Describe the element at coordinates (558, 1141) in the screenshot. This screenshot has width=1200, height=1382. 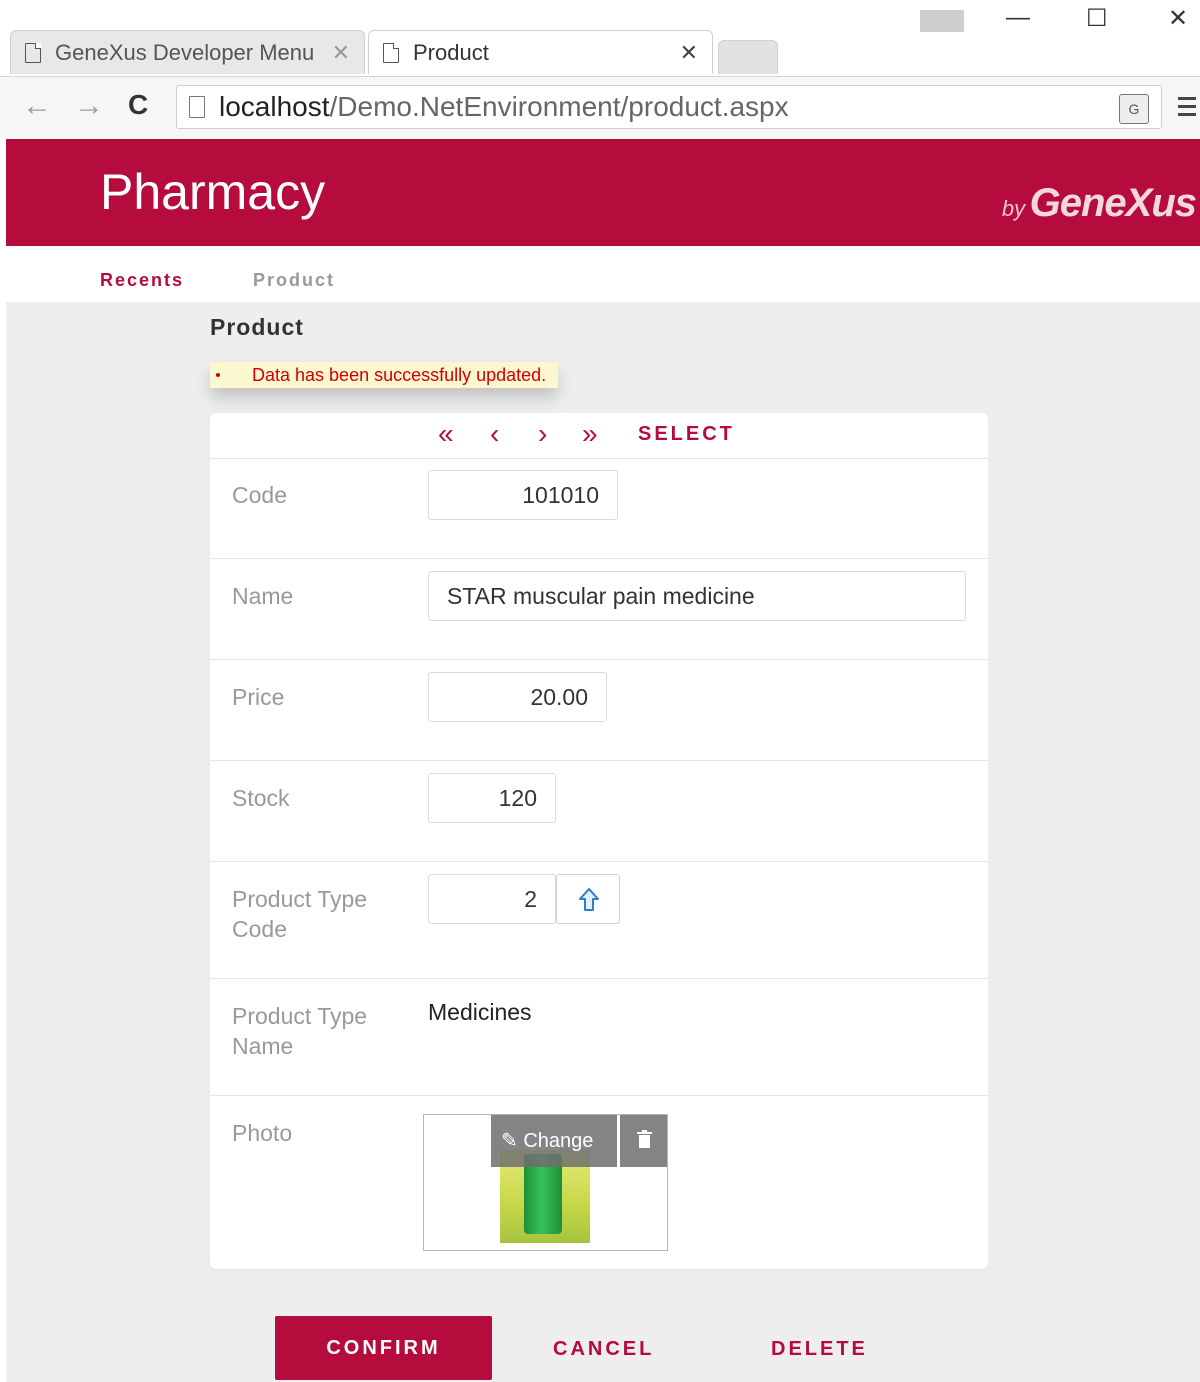
I see `change-photo-label: Change` at that location.